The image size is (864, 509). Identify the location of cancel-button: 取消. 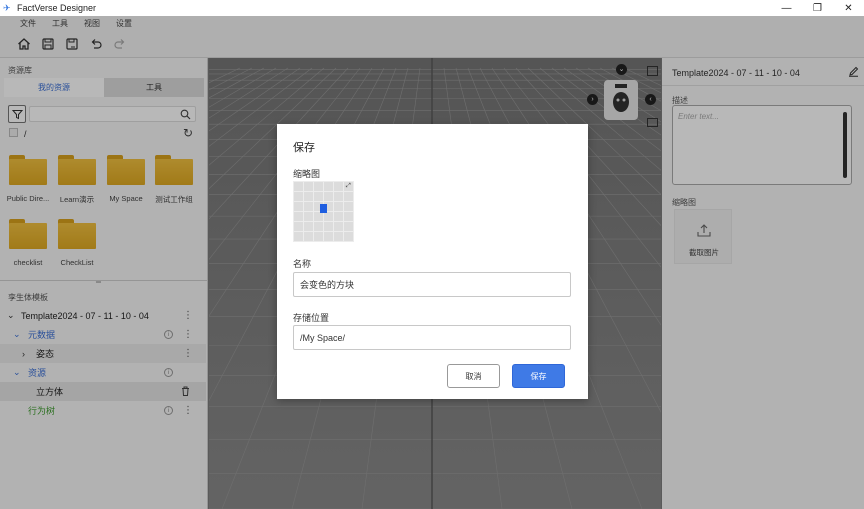
(473, 376).